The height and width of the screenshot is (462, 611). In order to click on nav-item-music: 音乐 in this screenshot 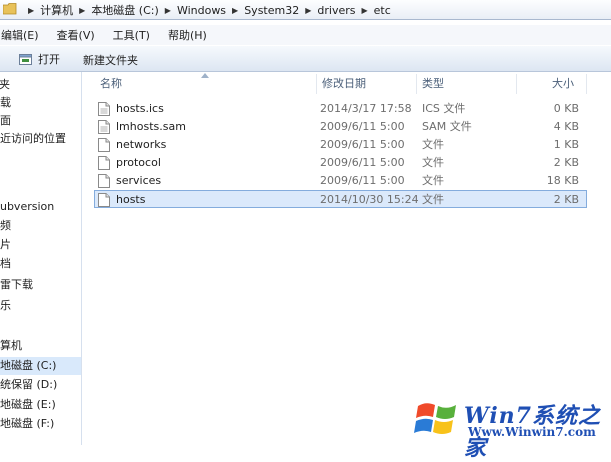, I will do `click(5, 306)`.